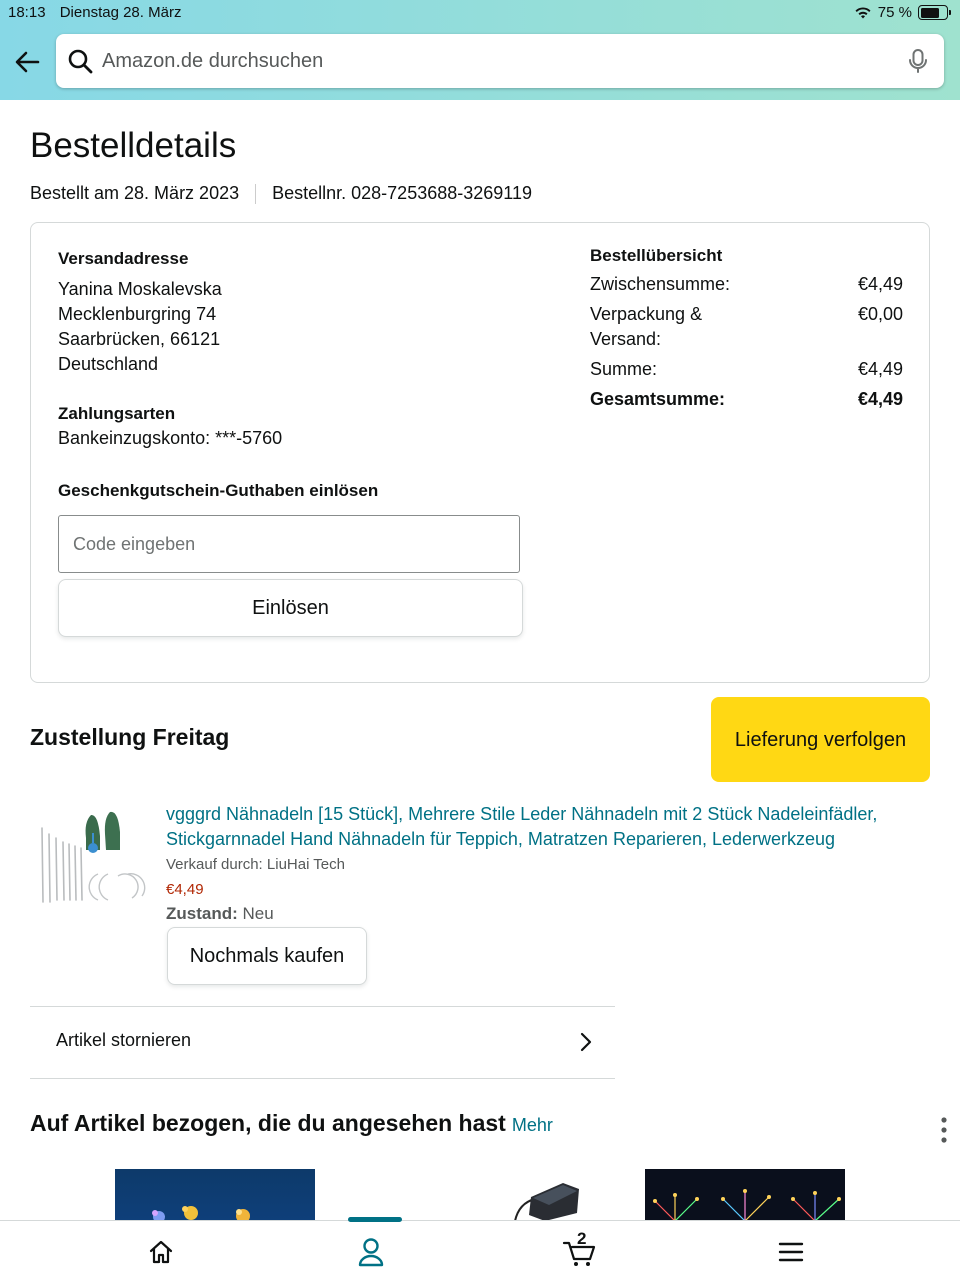  What do you see at coordinates (480, 13) in the screenshot?
I see `status-bar: 18:13 Dienstag 28. März 75 %` at bounding box center [480, 13].